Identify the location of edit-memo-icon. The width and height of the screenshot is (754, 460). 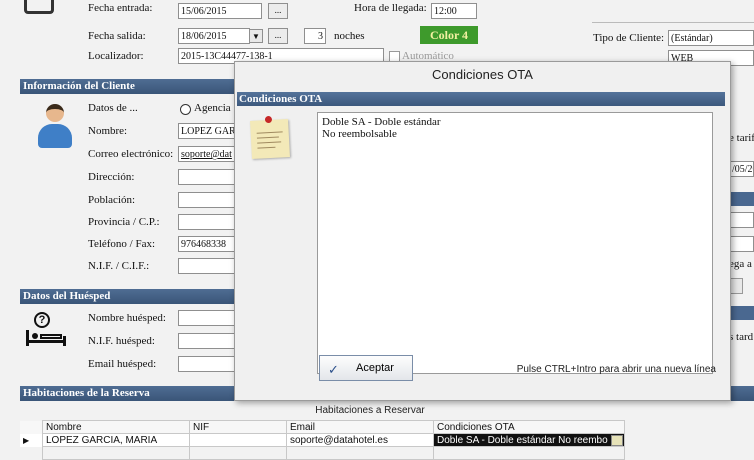
(616, 440).